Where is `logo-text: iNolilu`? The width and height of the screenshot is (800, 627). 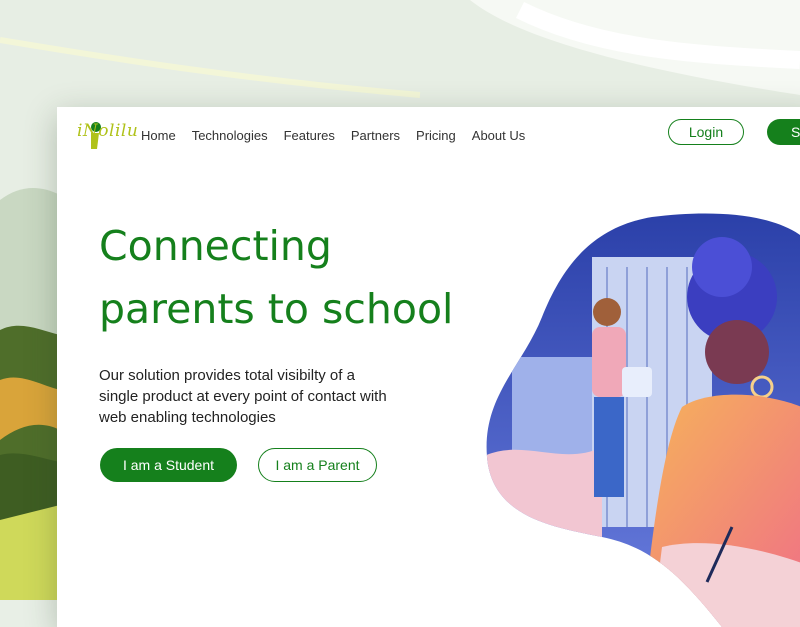
logo-text: iNolilu is located at coordinates (108, 131).